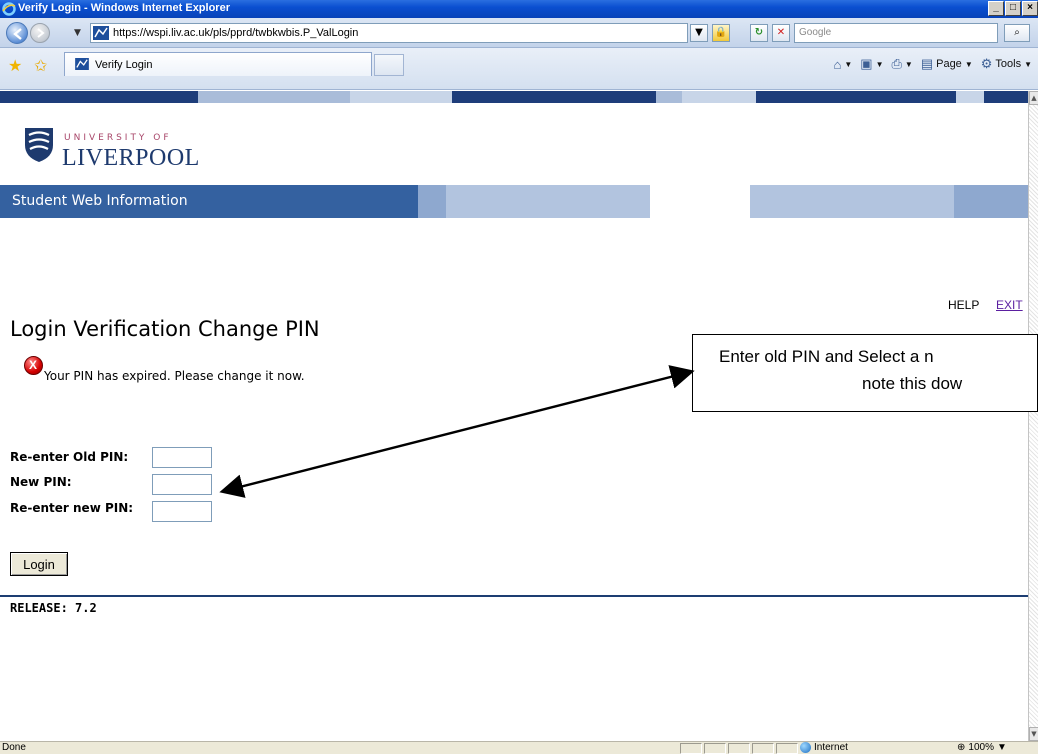 This screenshot has height=754, width=1038. I want to click on home-button: ⌂ ▼, so click(842, 64).